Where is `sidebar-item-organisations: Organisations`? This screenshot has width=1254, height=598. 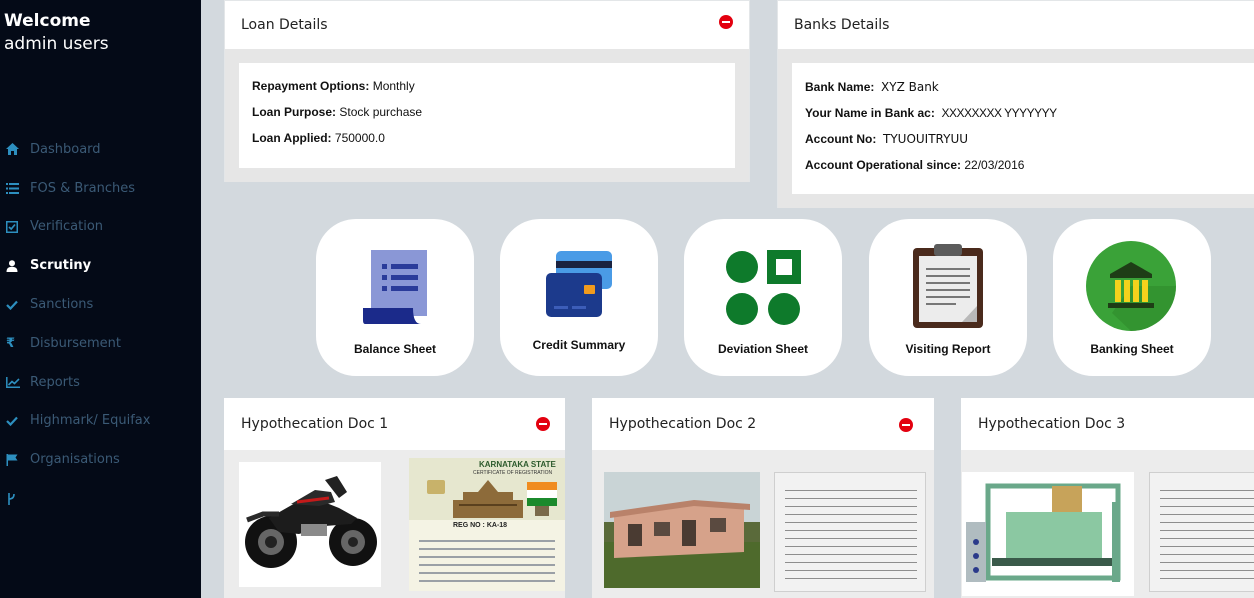 sidebar-item-organisations: Organisations is located at coordinates (100, 459).